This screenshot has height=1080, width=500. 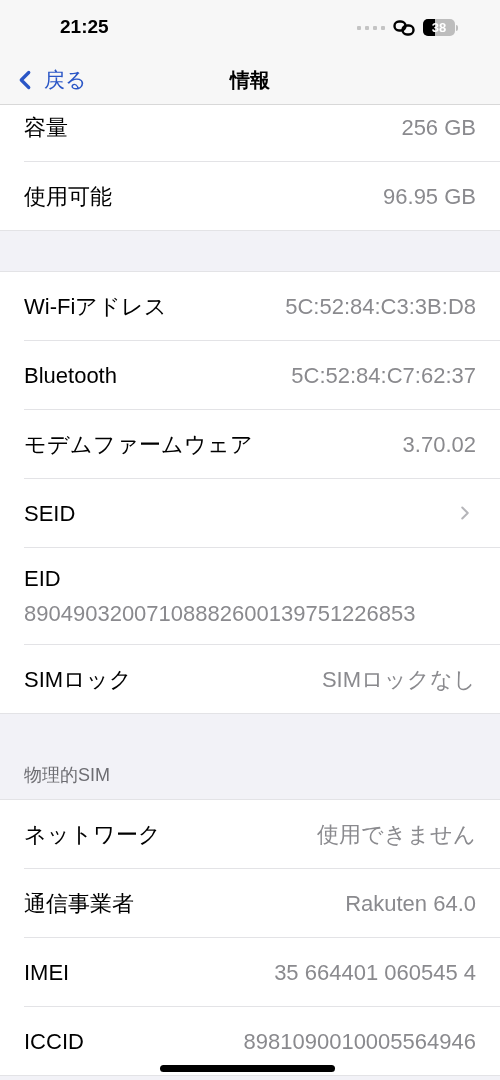 I want to click on section-header: 物理的SIM, so click(x=67, y=775).